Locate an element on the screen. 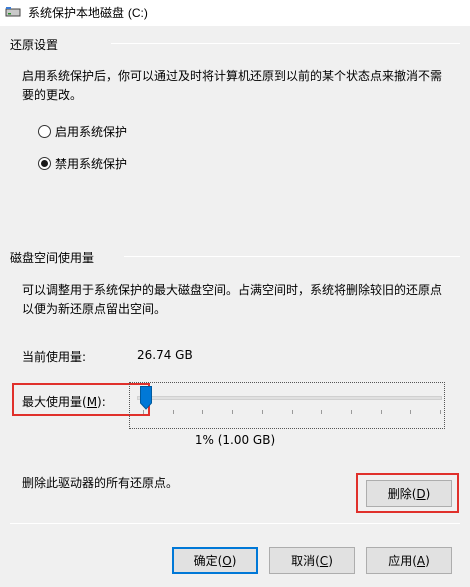  apply-button: 应用(A) is located at coordinates (409, 560).